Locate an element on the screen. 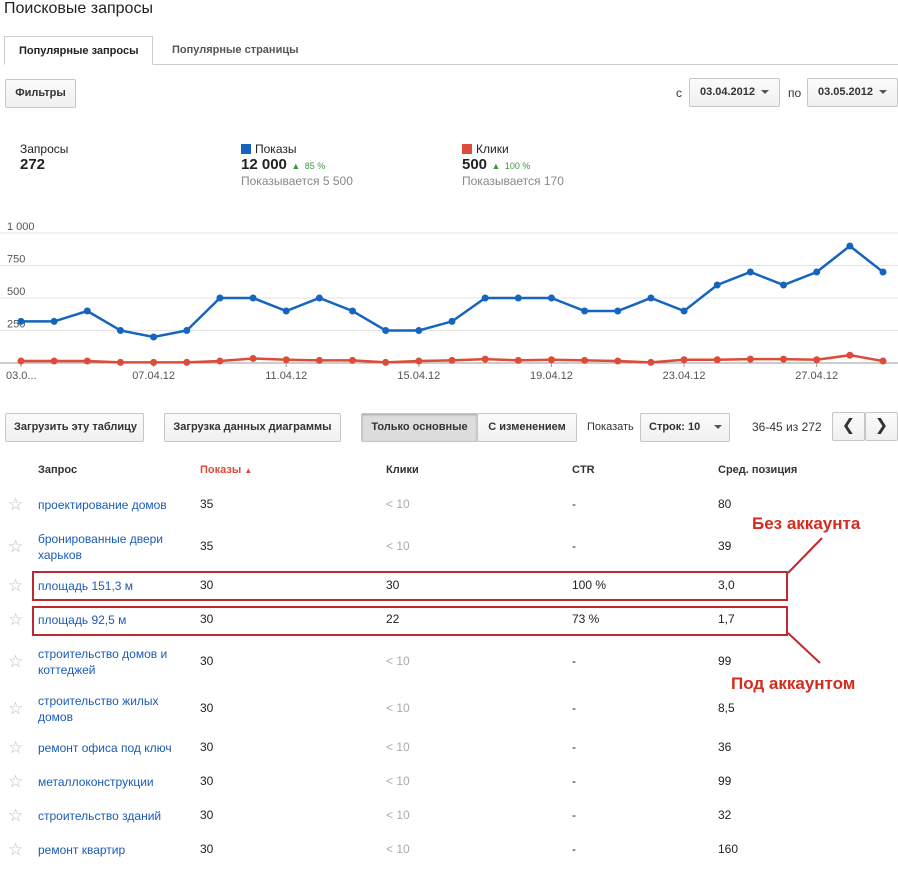 This screenshot has height=871, width=898. annotation-arrow-top is located at coordinates (805, 555).